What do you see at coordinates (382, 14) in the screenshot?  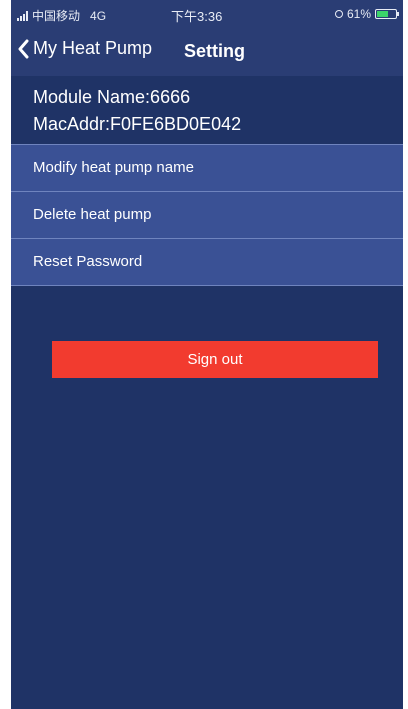 I see `battery-fill` at bounding box center [382, 14].